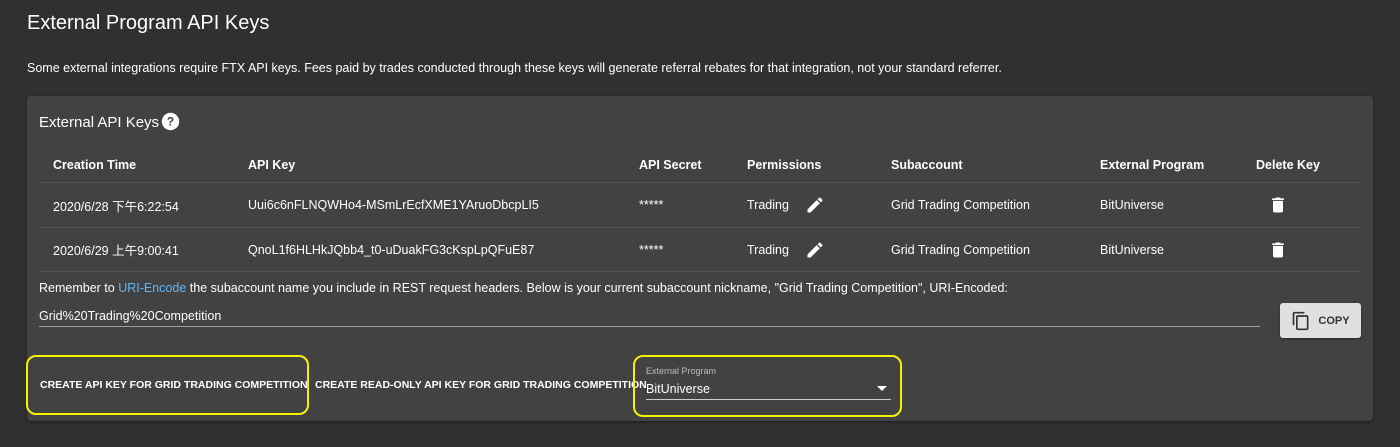 The width and height of the screenshot is (1400, 447). I want to click on external-program-value: BitUniverse, so click(678, 389).